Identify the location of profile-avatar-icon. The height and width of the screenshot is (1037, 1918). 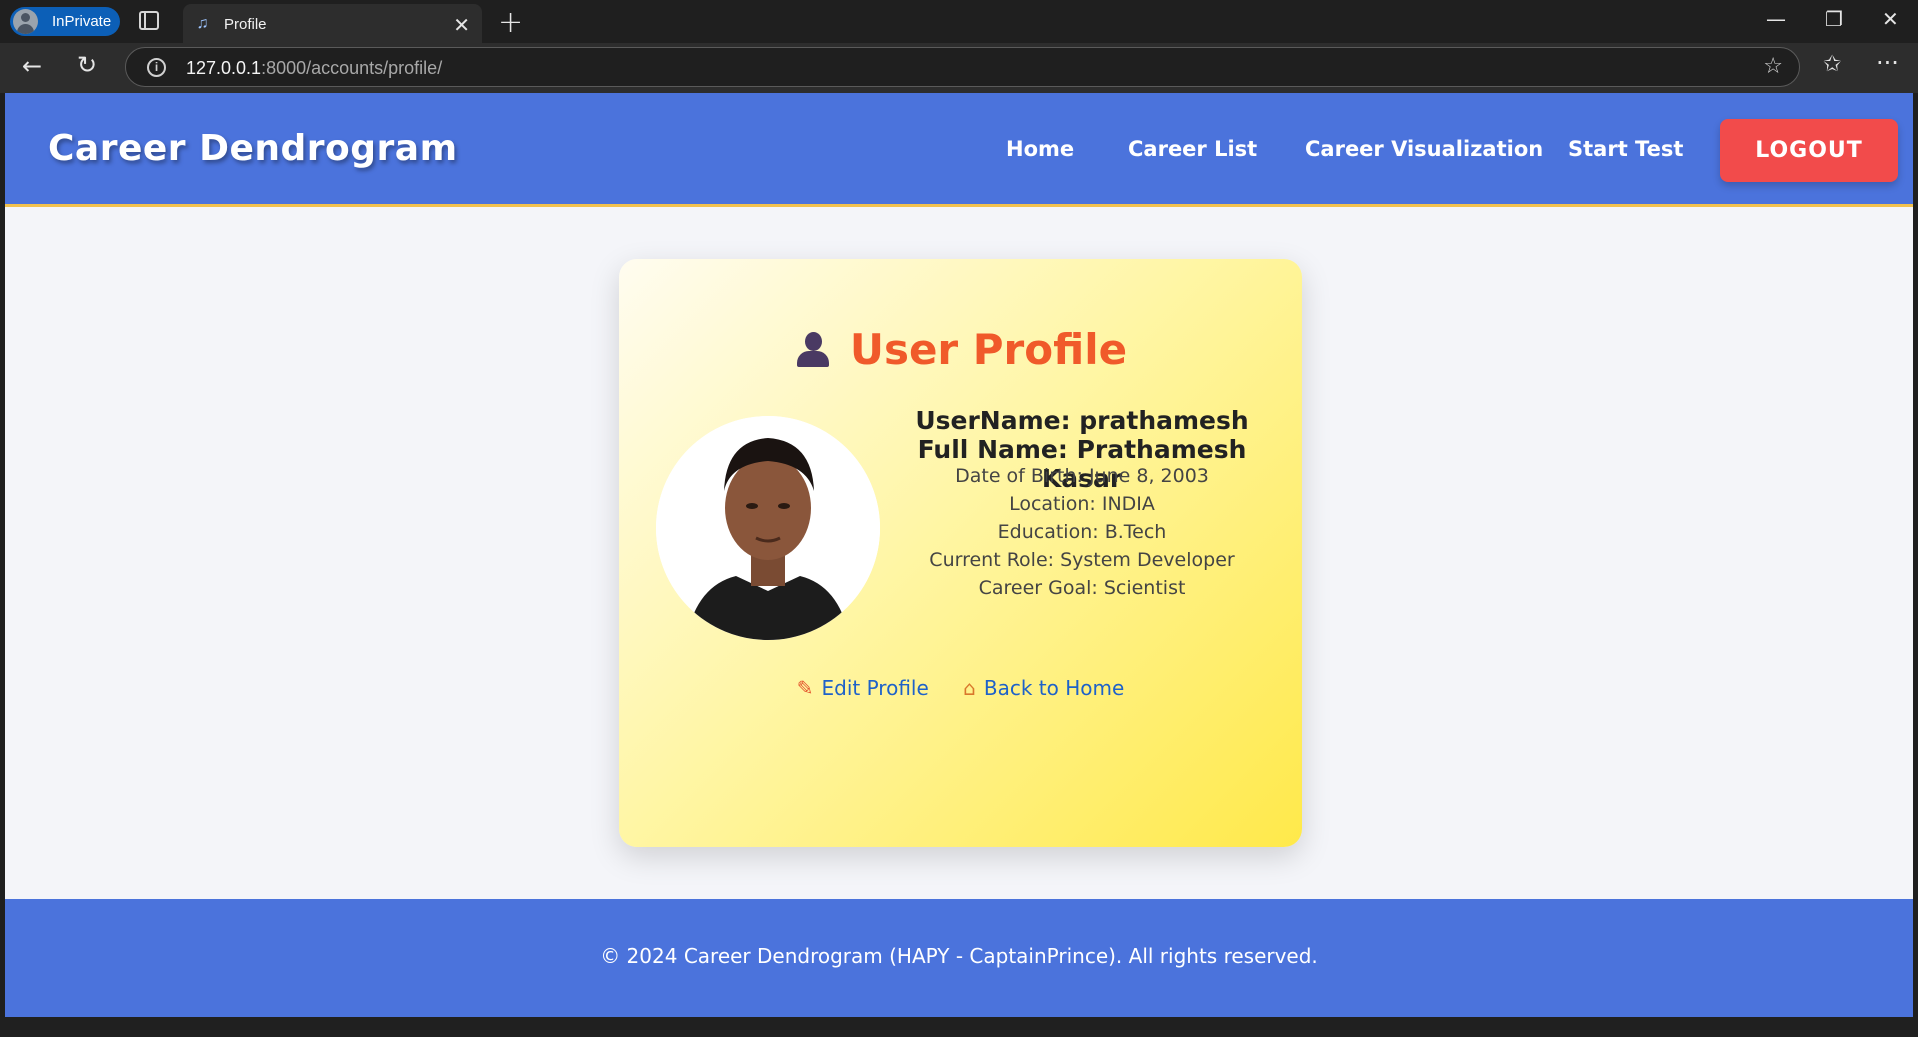
(25, 21).